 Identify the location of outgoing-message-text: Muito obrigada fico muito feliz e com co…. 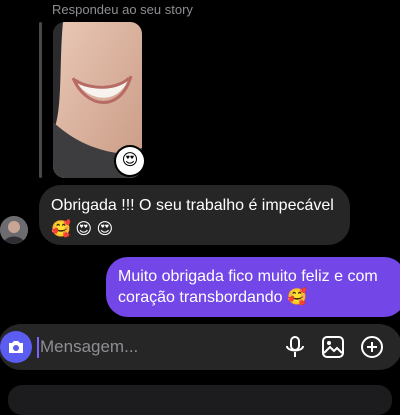
(248, 287).